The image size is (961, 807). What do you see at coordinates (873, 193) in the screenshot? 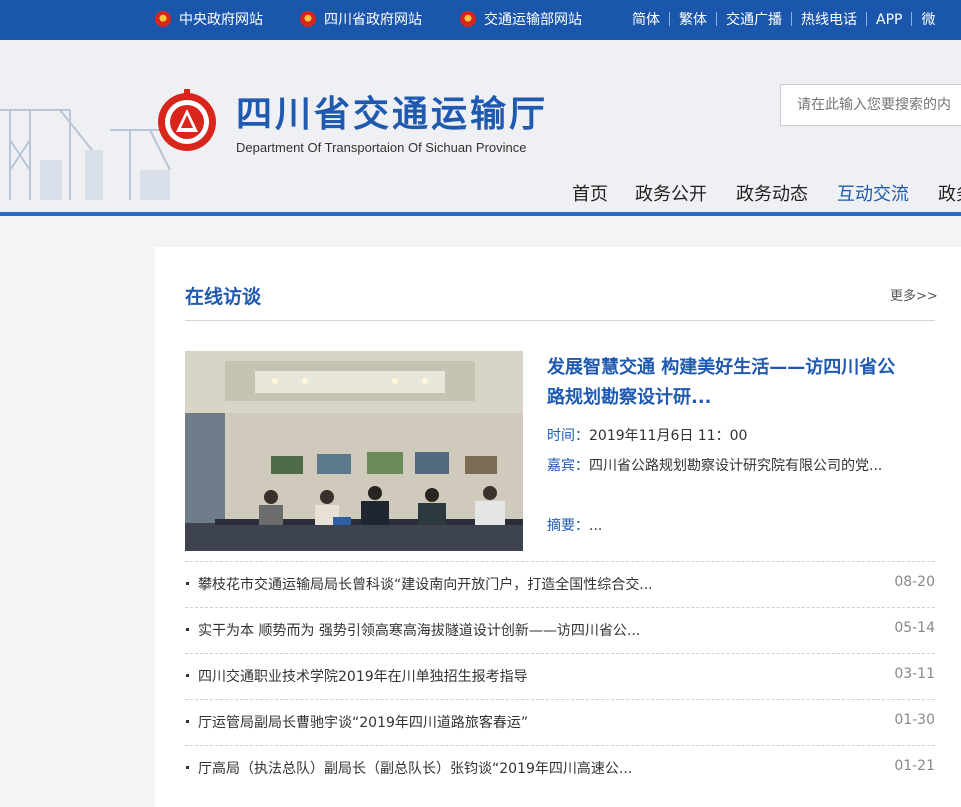
I see `nav-interaction: 互动交流` at bounding box center [873, 193].